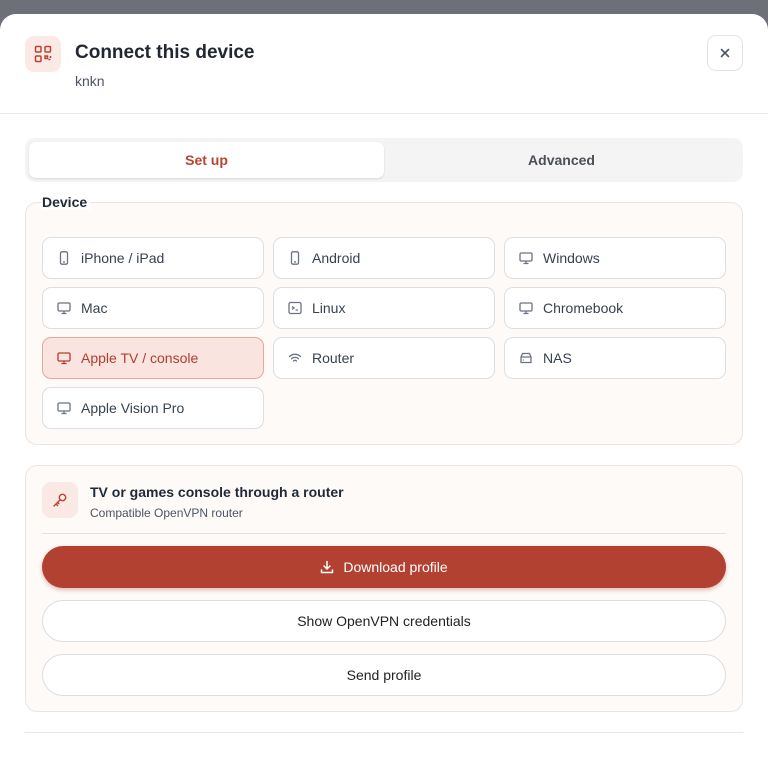  I want to click on download-profile-button: Download profile, so click(384, 567).